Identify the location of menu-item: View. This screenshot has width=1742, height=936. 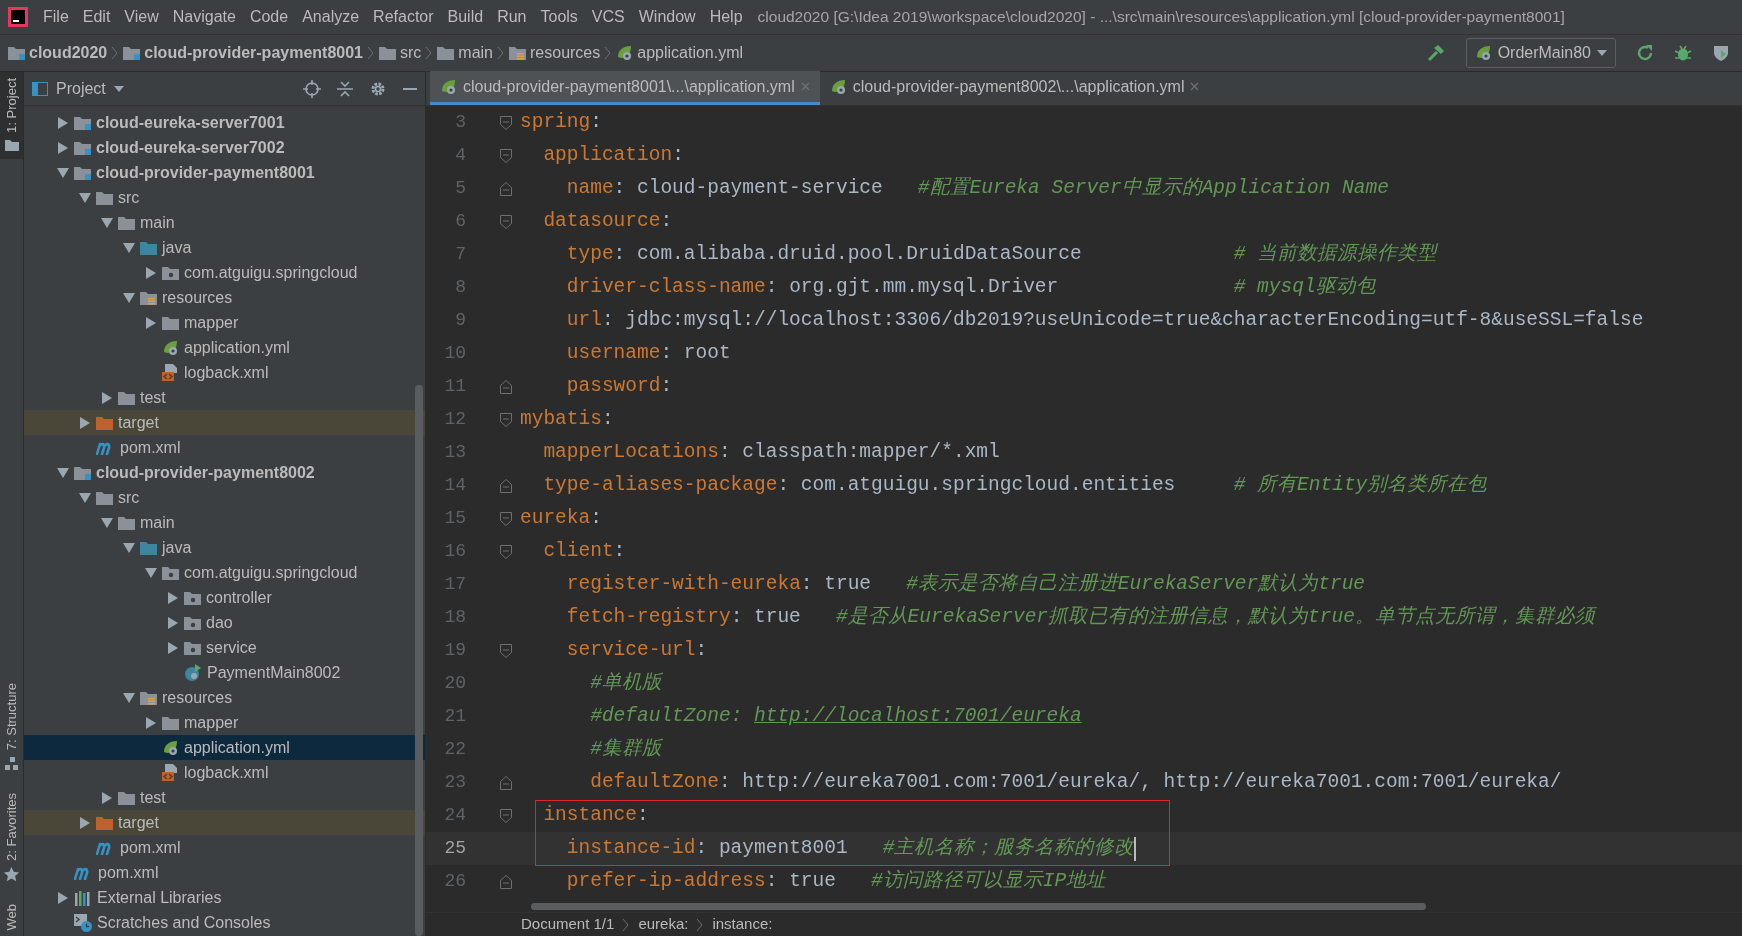
(141, 17).